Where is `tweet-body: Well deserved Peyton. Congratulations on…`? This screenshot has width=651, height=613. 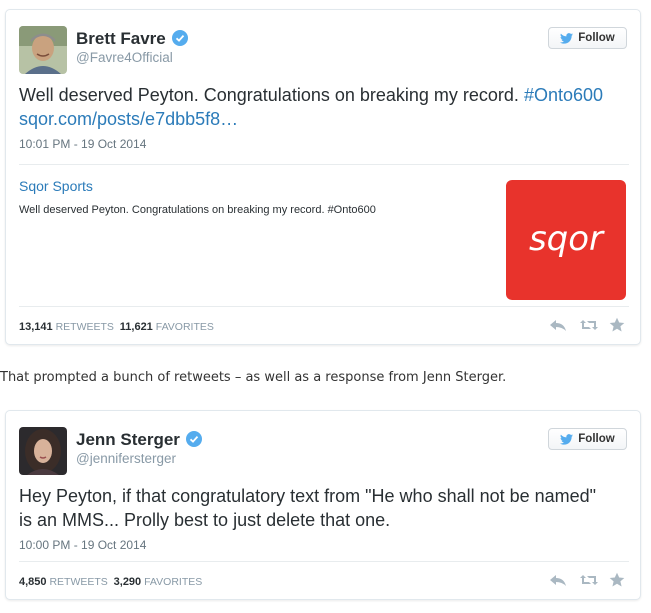 tweet-body: Well deserved Peyton. Congratulations on… is located at coordinates (269, 95).